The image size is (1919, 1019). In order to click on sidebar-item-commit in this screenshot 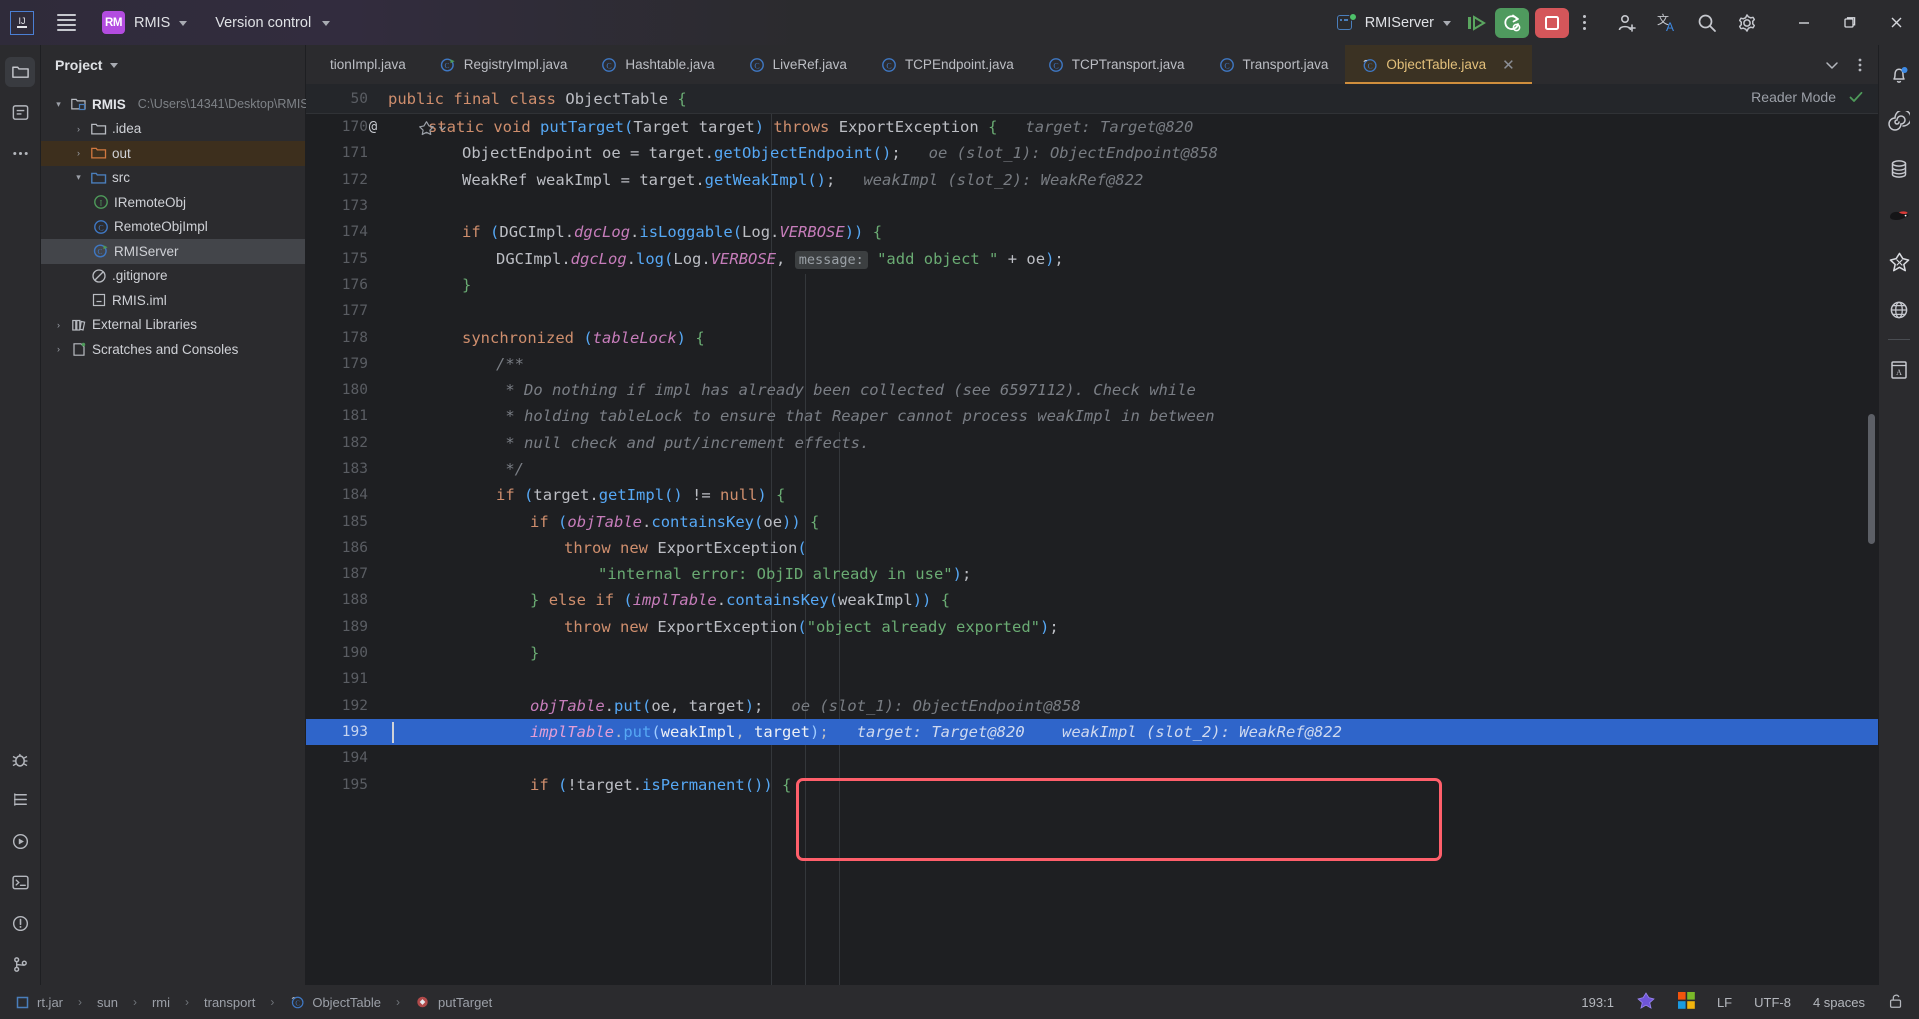, I will do `click(20, 112)`.